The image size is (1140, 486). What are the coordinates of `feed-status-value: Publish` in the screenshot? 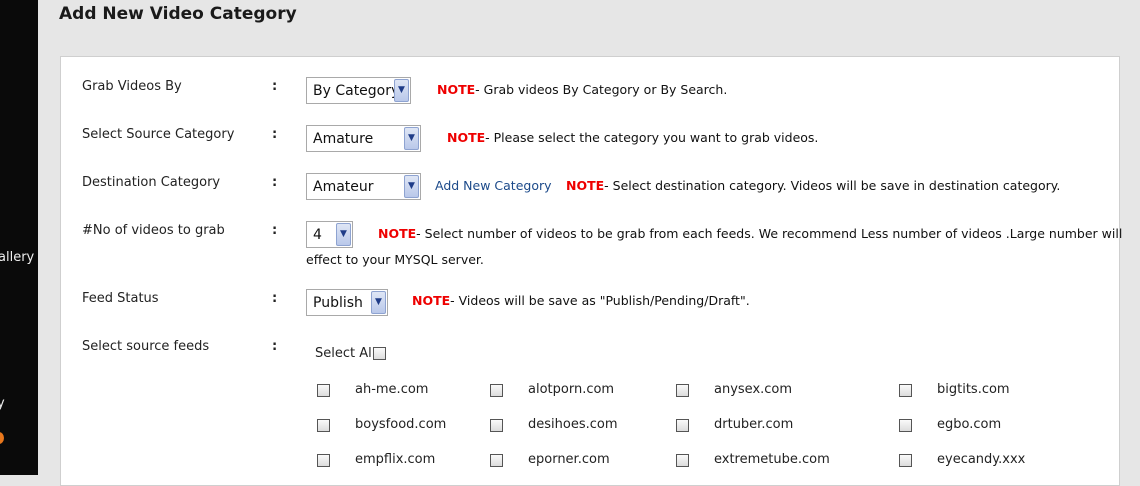 It's located at (338, 303).